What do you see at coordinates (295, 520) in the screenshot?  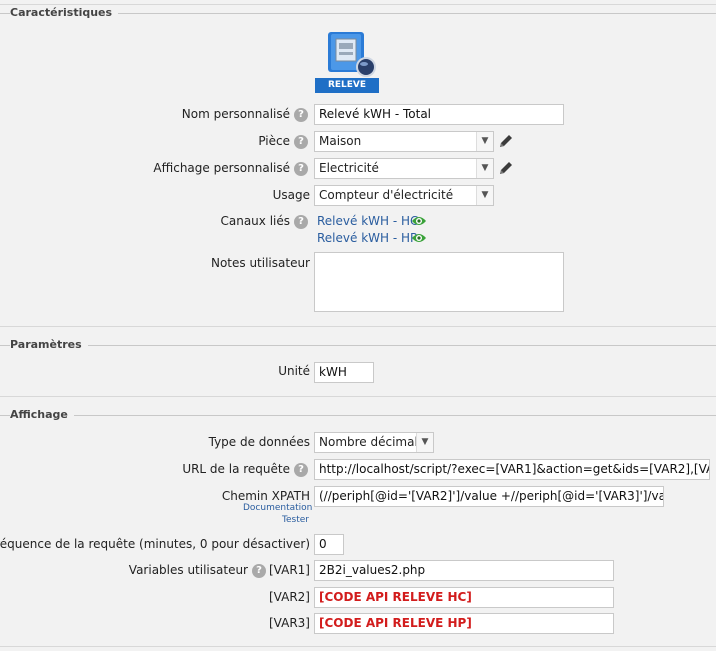 I see `xpath-tester-link: Tester` at bounding box center [295, 520].